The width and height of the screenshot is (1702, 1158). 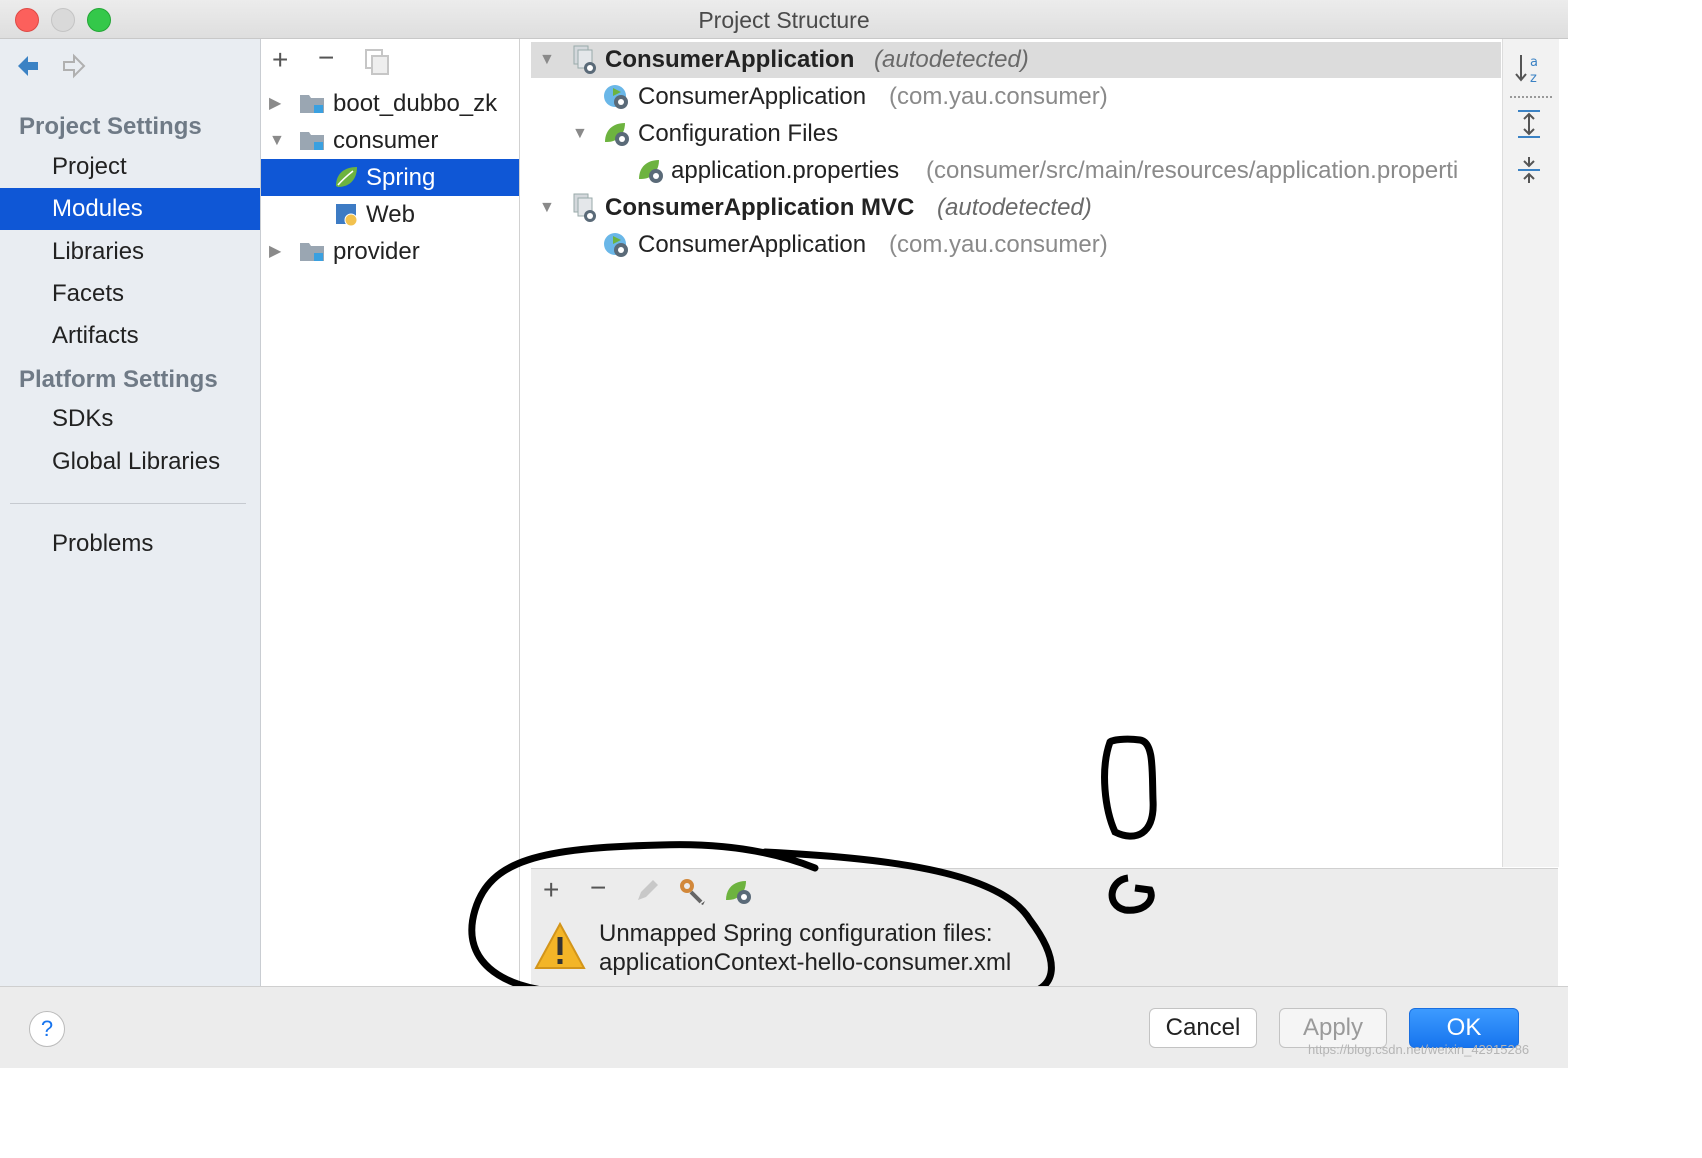 I want to click on sidebar-divider, so click(x=128, y=503).